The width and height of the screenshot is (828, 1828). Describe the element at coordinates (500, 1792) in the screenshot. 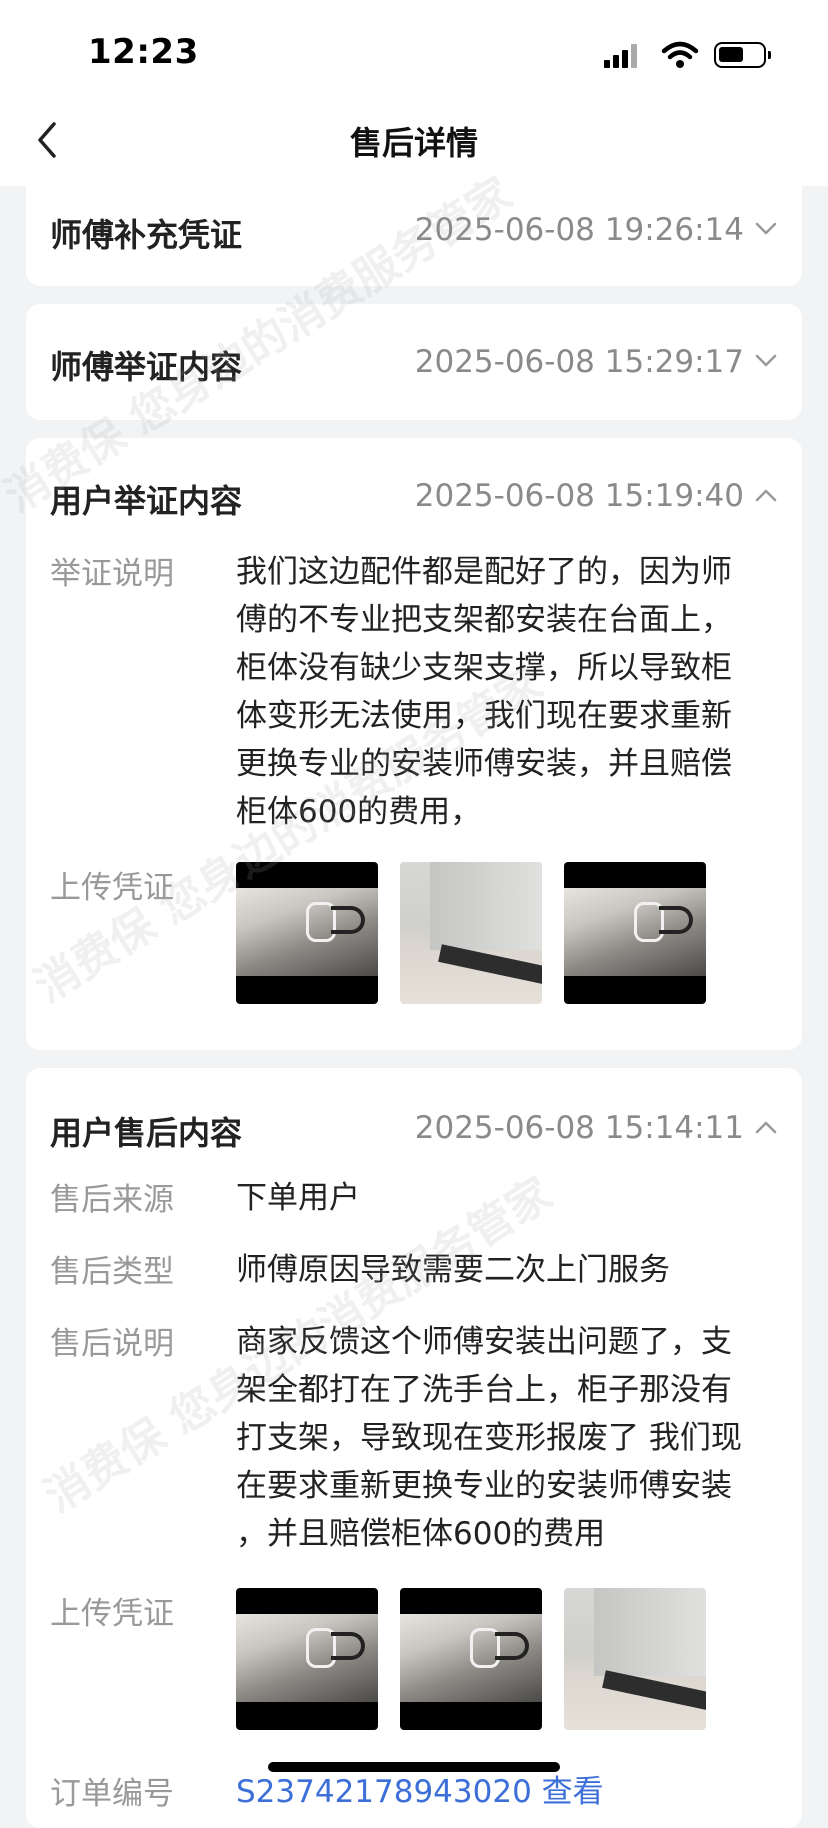

I see `order-number-link: S23742178943020 查看` at that location.